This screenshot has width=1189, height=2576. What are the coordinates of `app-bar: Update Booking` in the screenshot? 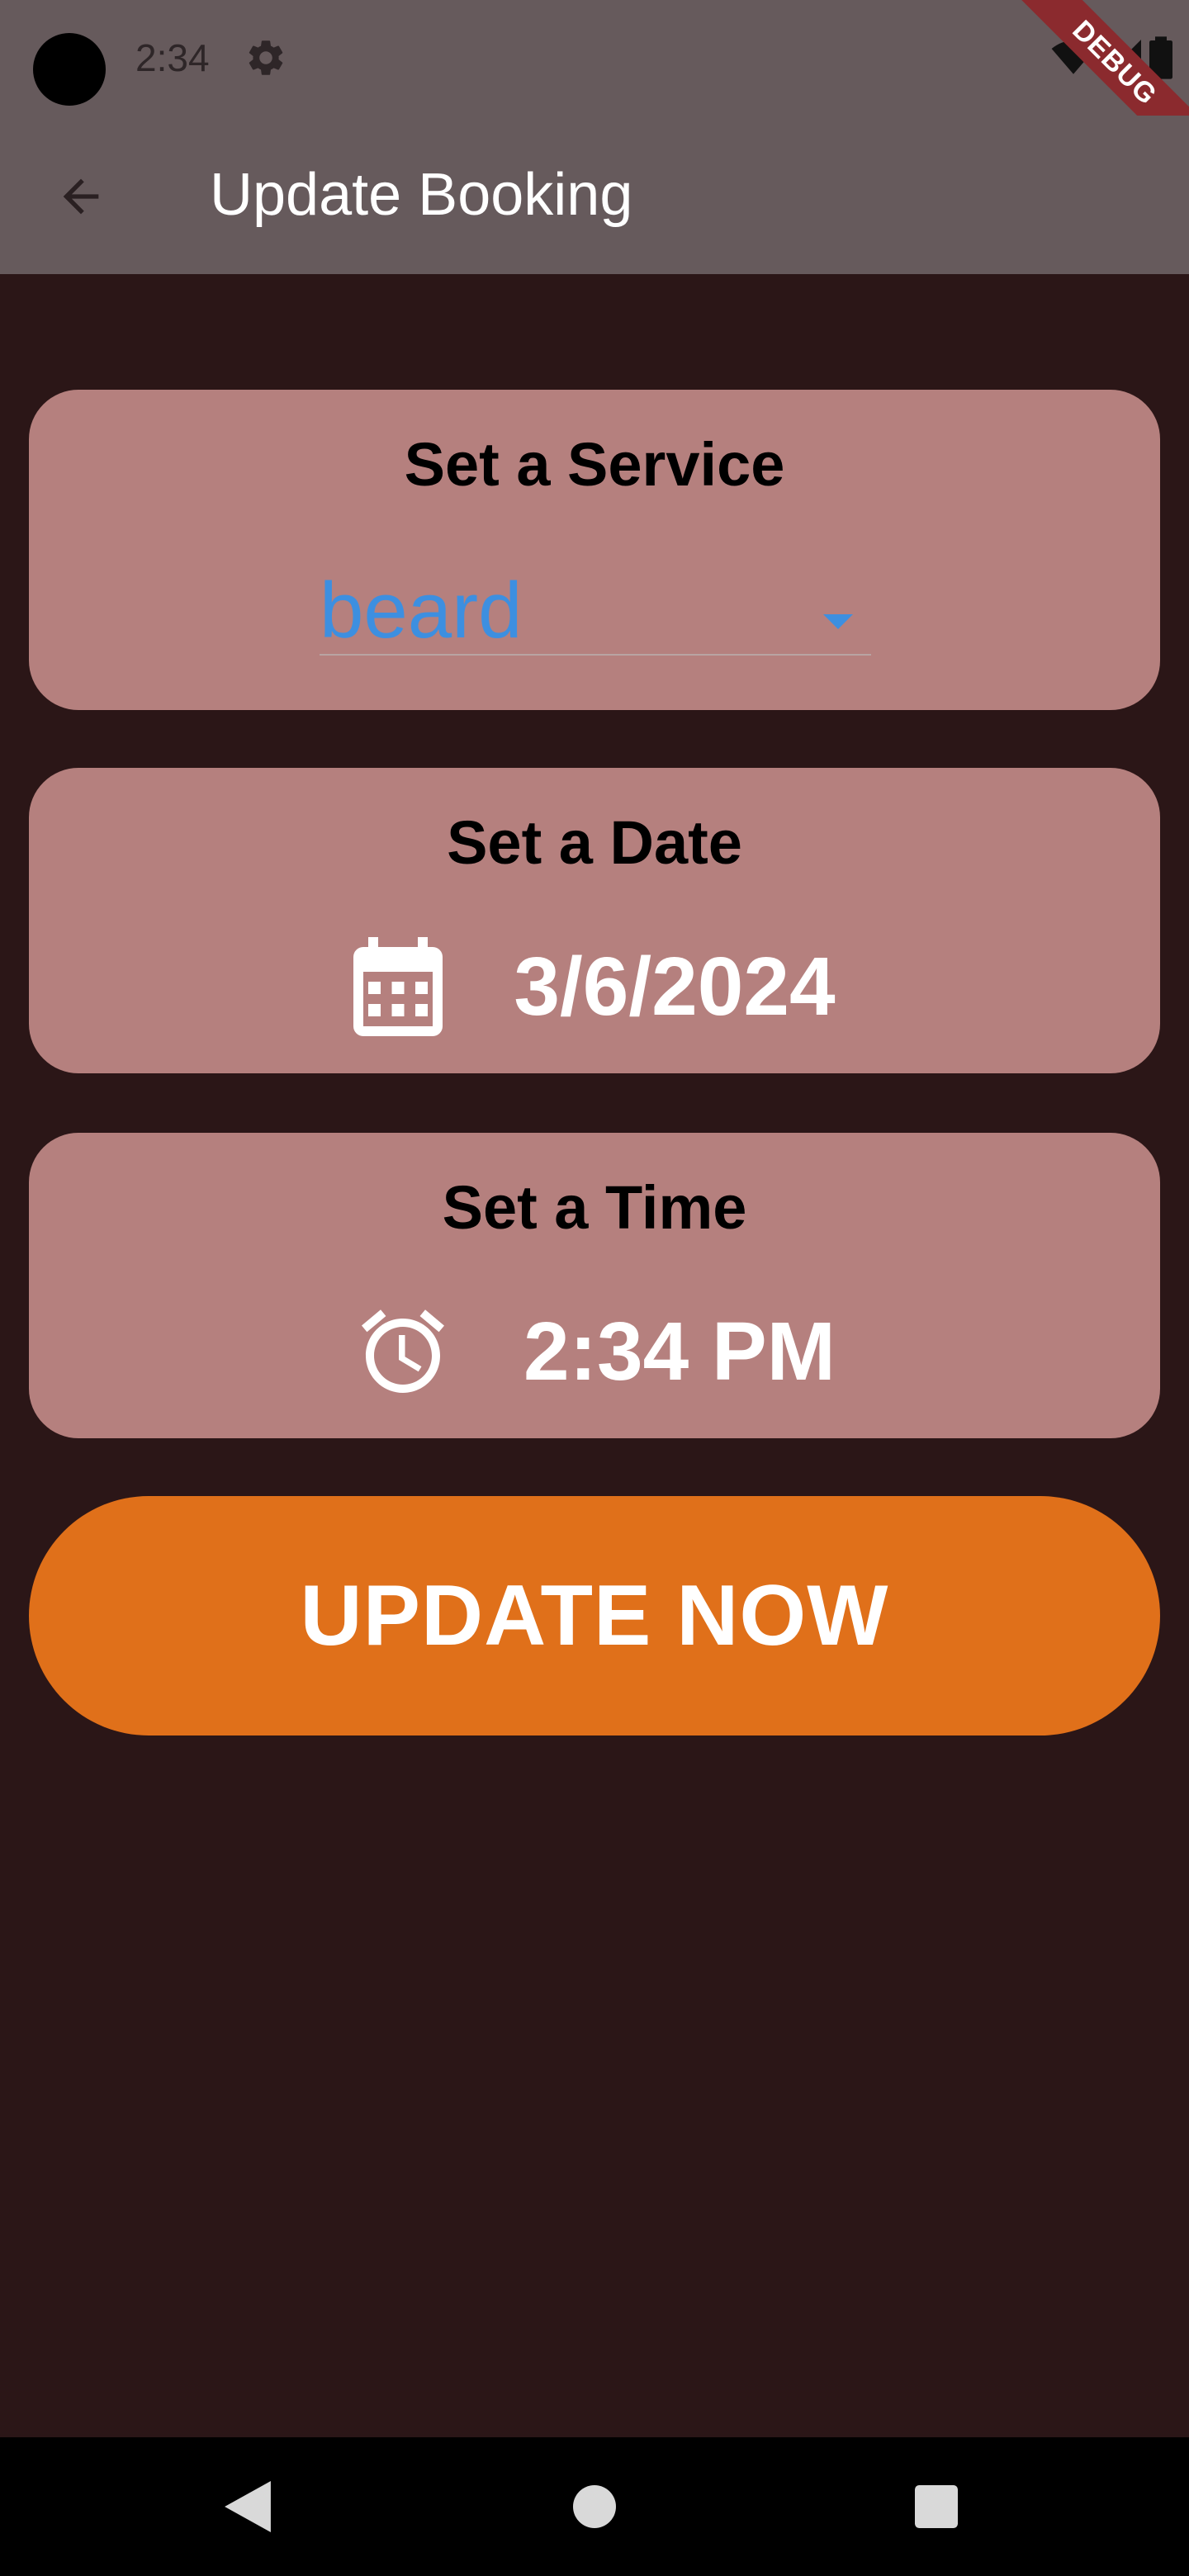 It's located at (594, 195).